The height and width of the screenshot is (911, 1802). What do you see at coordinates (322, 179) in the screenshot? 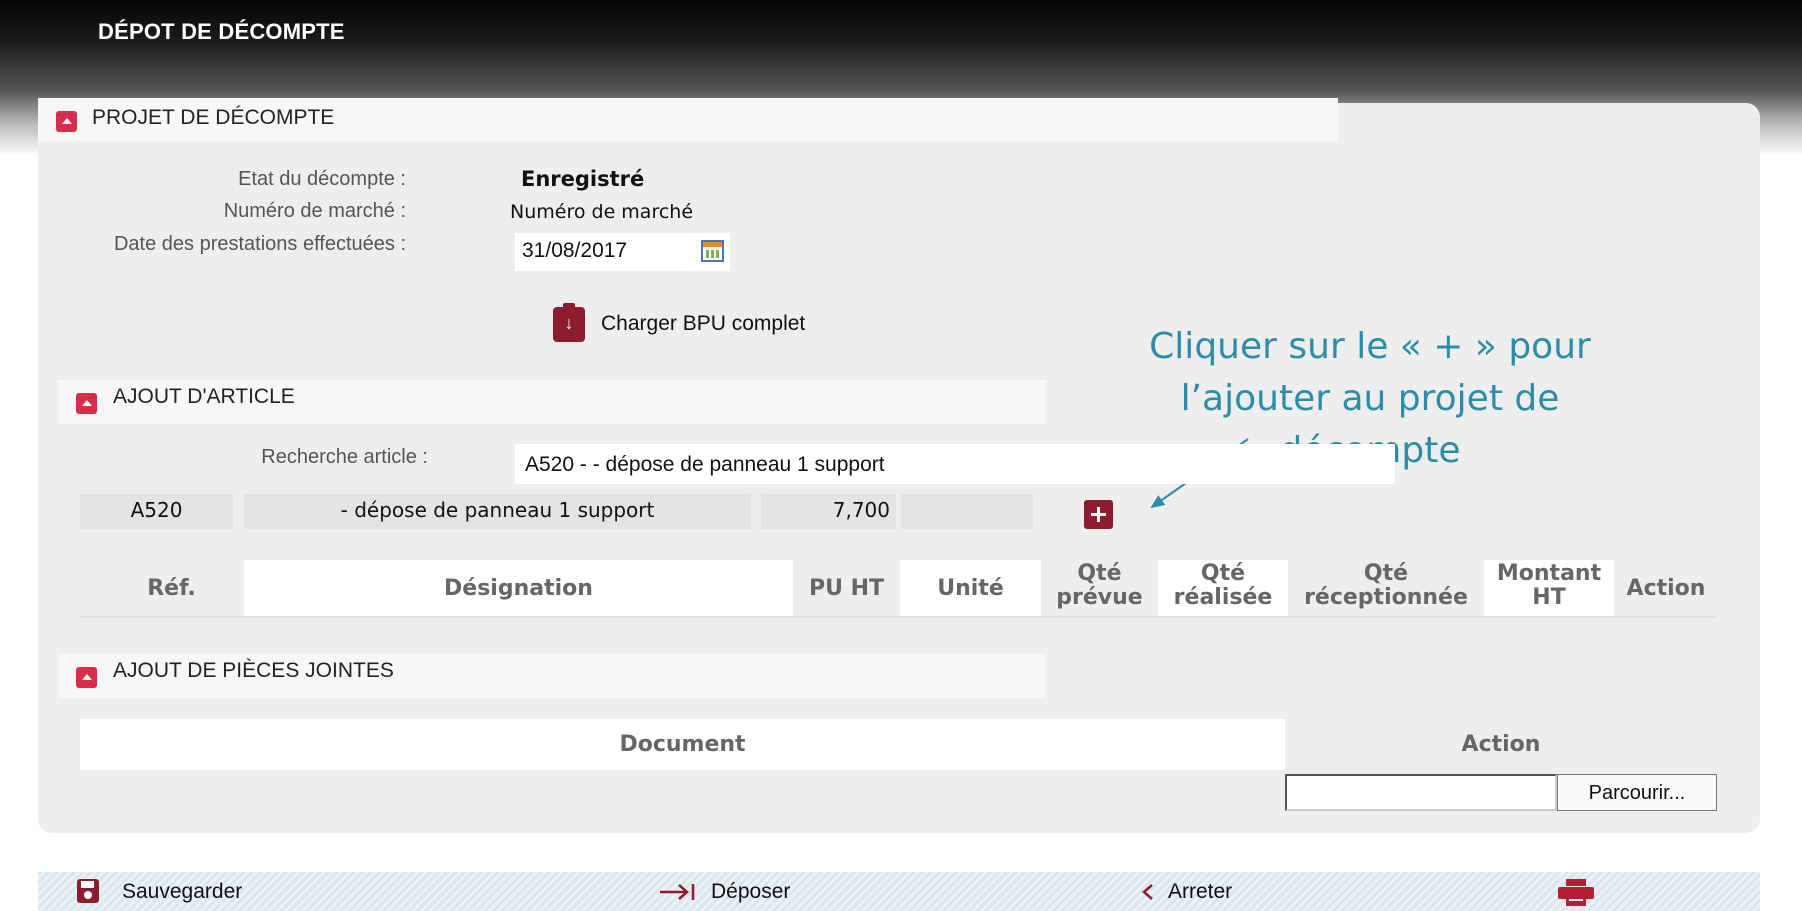
I see `etat-label: Etat du décompte :` at bounding box center [322, 179].